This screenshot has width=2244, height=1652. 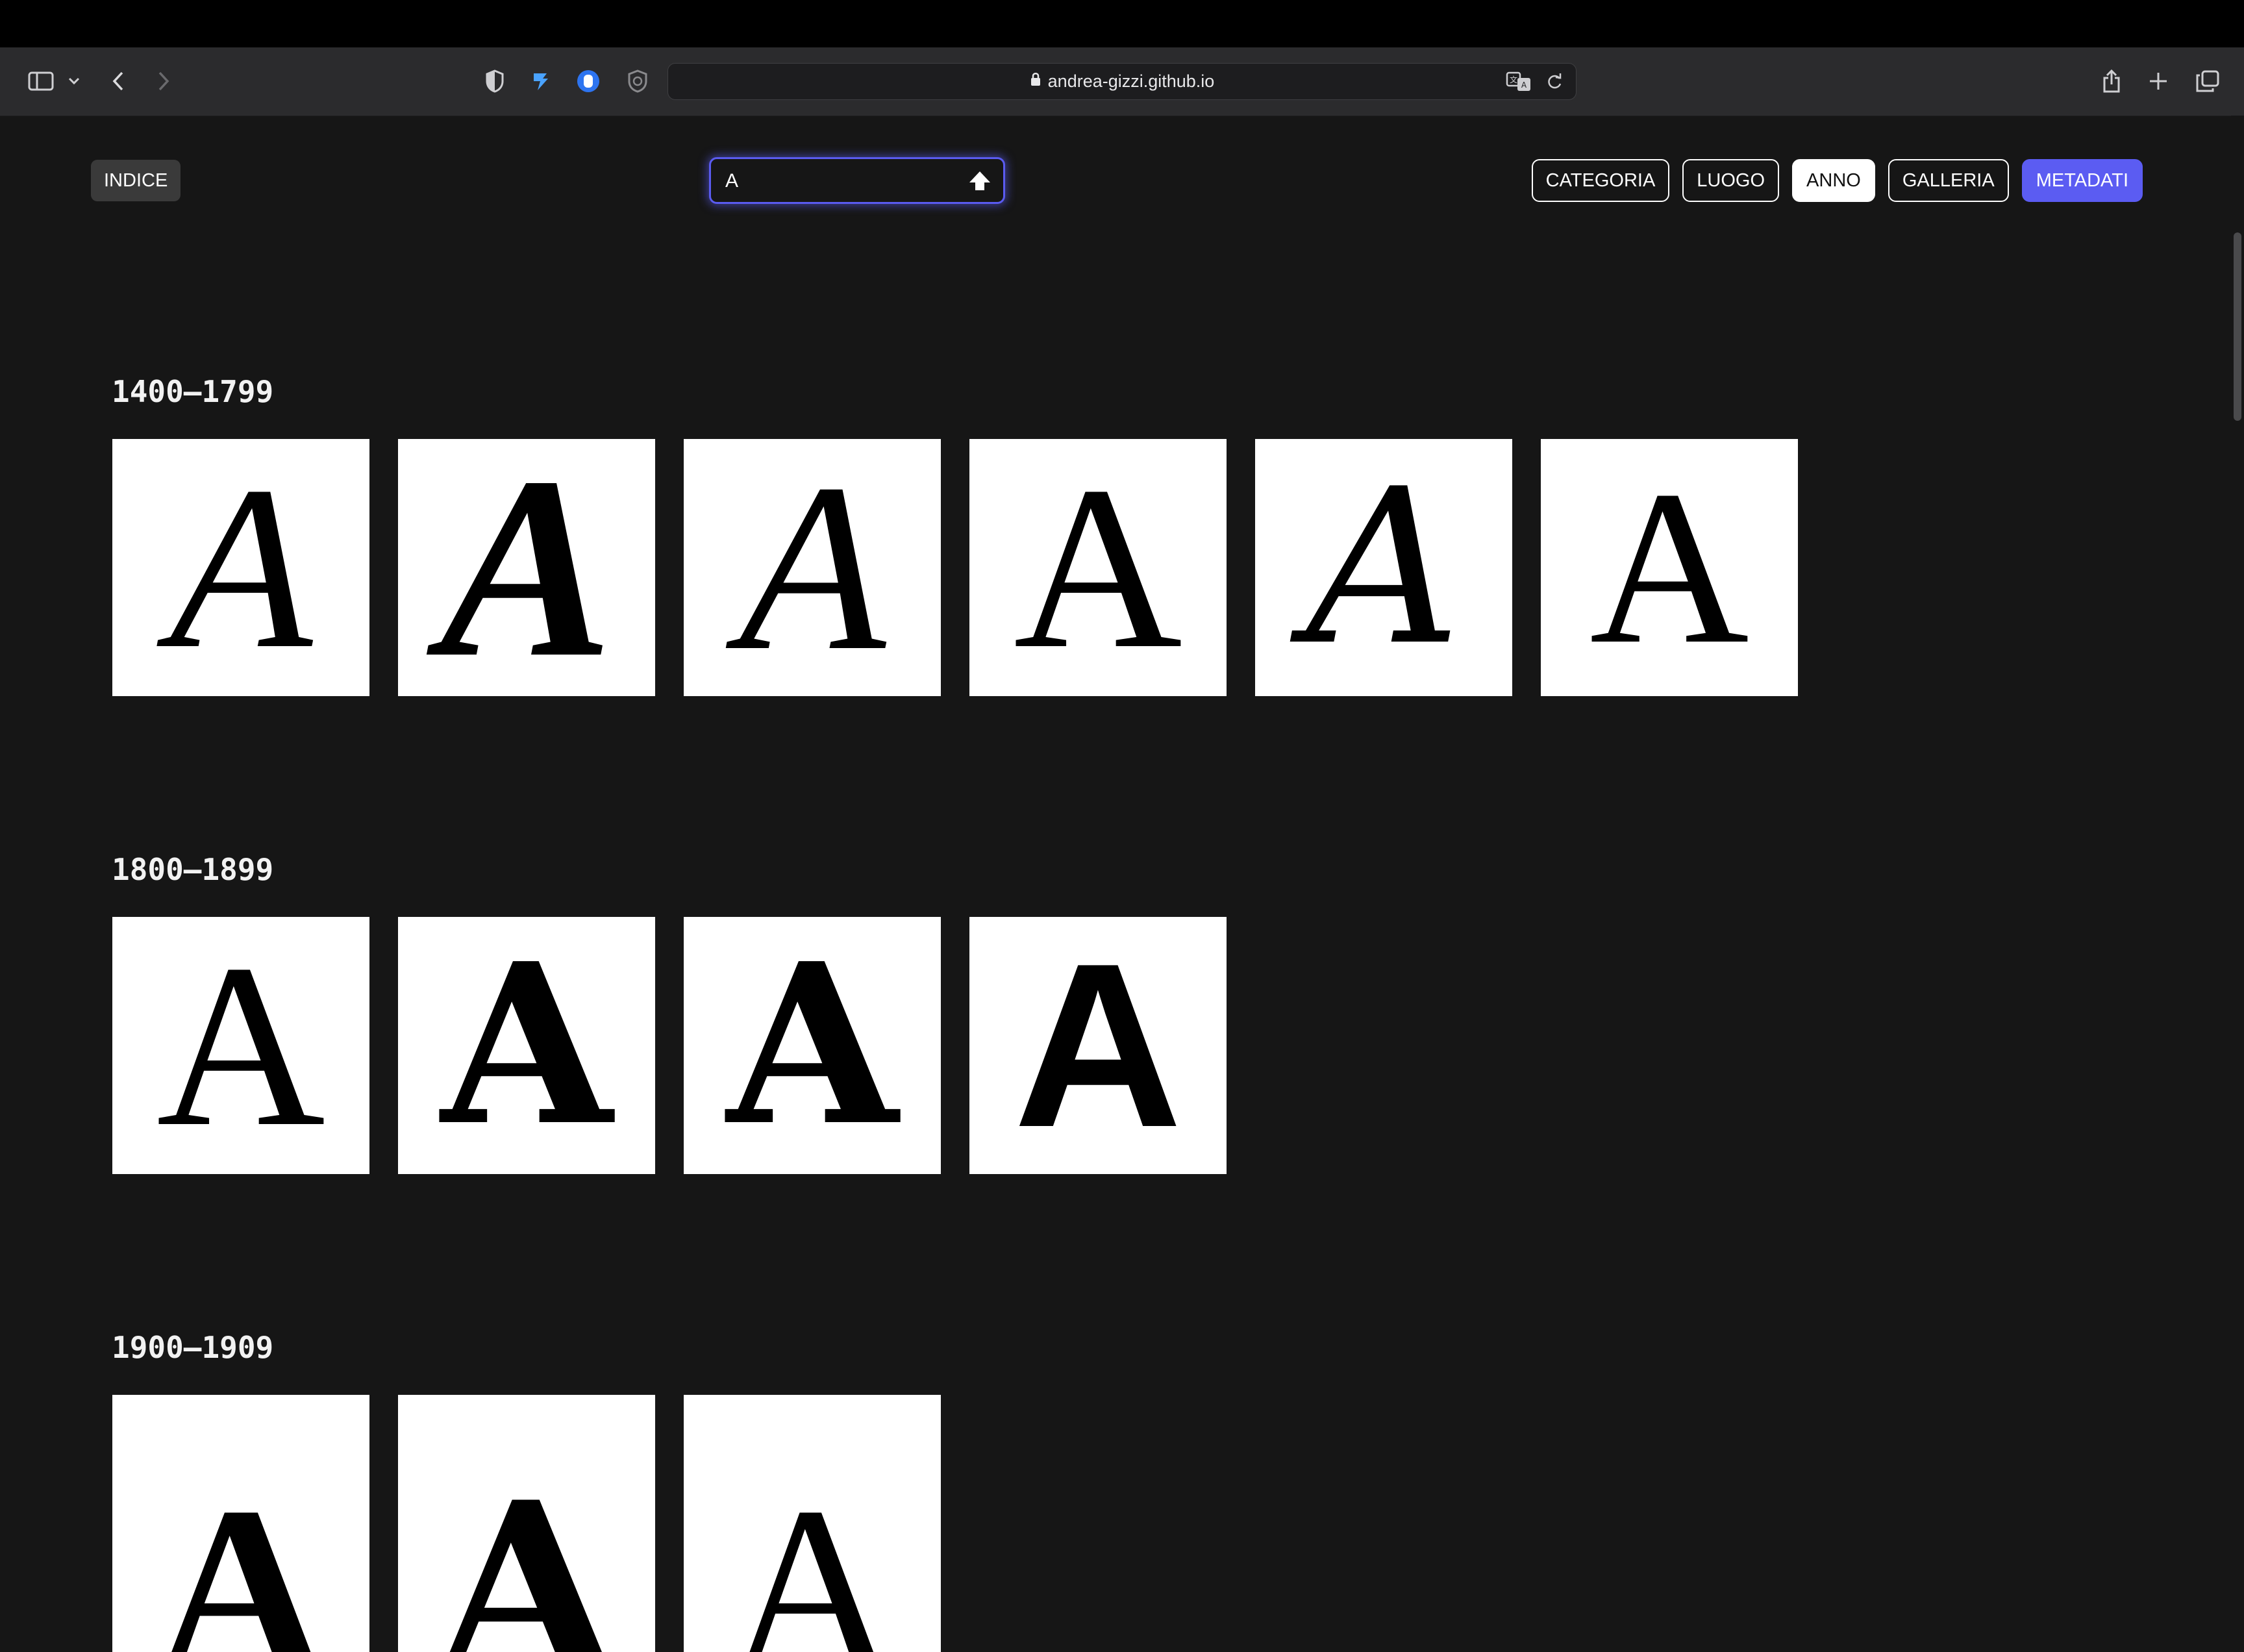 What do you see at coordinates (1519, 83) in the screenshot?
I see `translate-icon: 文A` at bounding box center [1519, 83].